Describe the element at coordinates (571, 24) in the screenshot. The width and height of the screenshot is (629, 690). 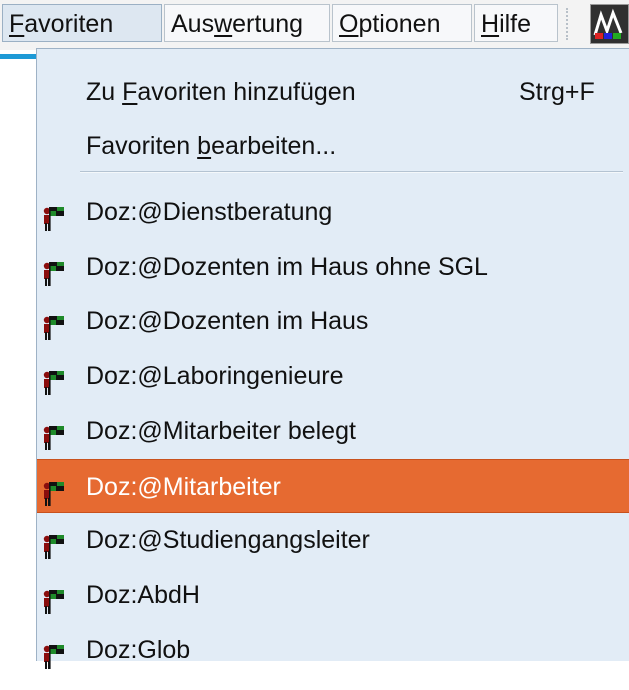
I see `toolbar-separator` at that location.